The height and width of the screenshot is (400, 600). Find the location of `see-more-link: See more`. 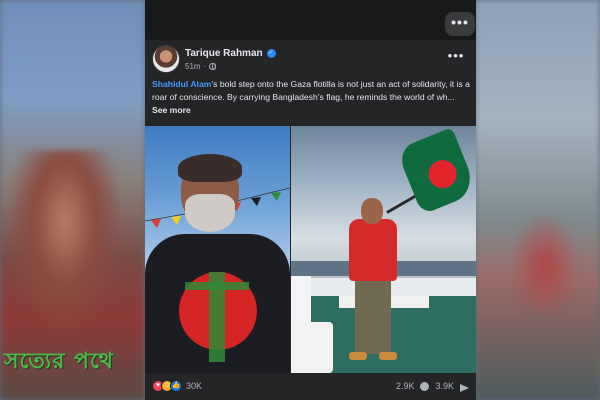

see-more-link: See more is located at coordinates (171, 110).